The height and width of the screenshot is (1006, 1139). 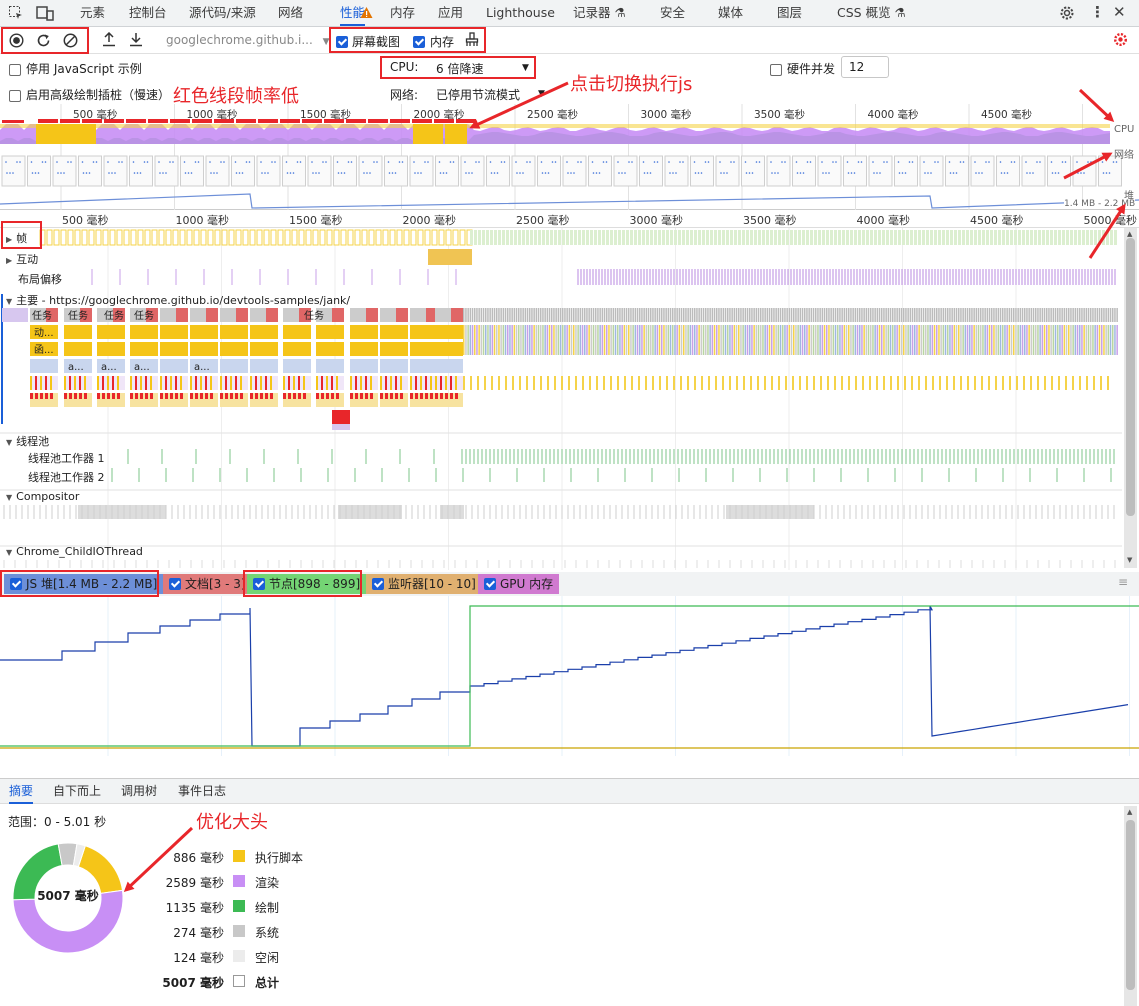 What do you see at coordinates (302, 583) in the screenshot?
I see `annotation-box-nodes` at bounding box center [302, 583].